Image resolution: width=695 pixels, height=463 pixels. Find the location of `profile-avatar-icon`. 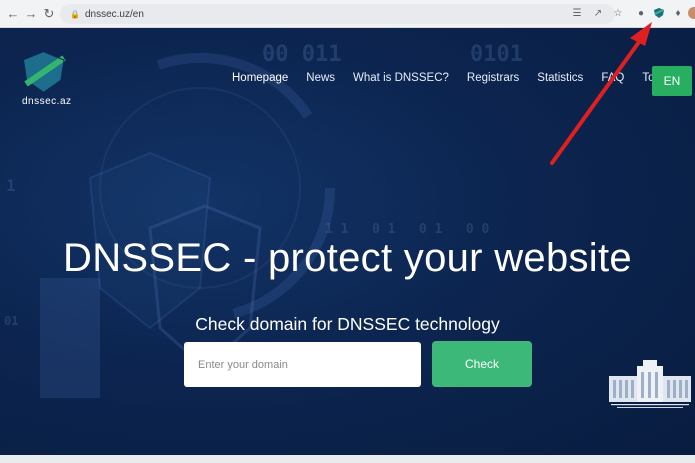

profile-avatar-icon is located at coordinates (691, 13).